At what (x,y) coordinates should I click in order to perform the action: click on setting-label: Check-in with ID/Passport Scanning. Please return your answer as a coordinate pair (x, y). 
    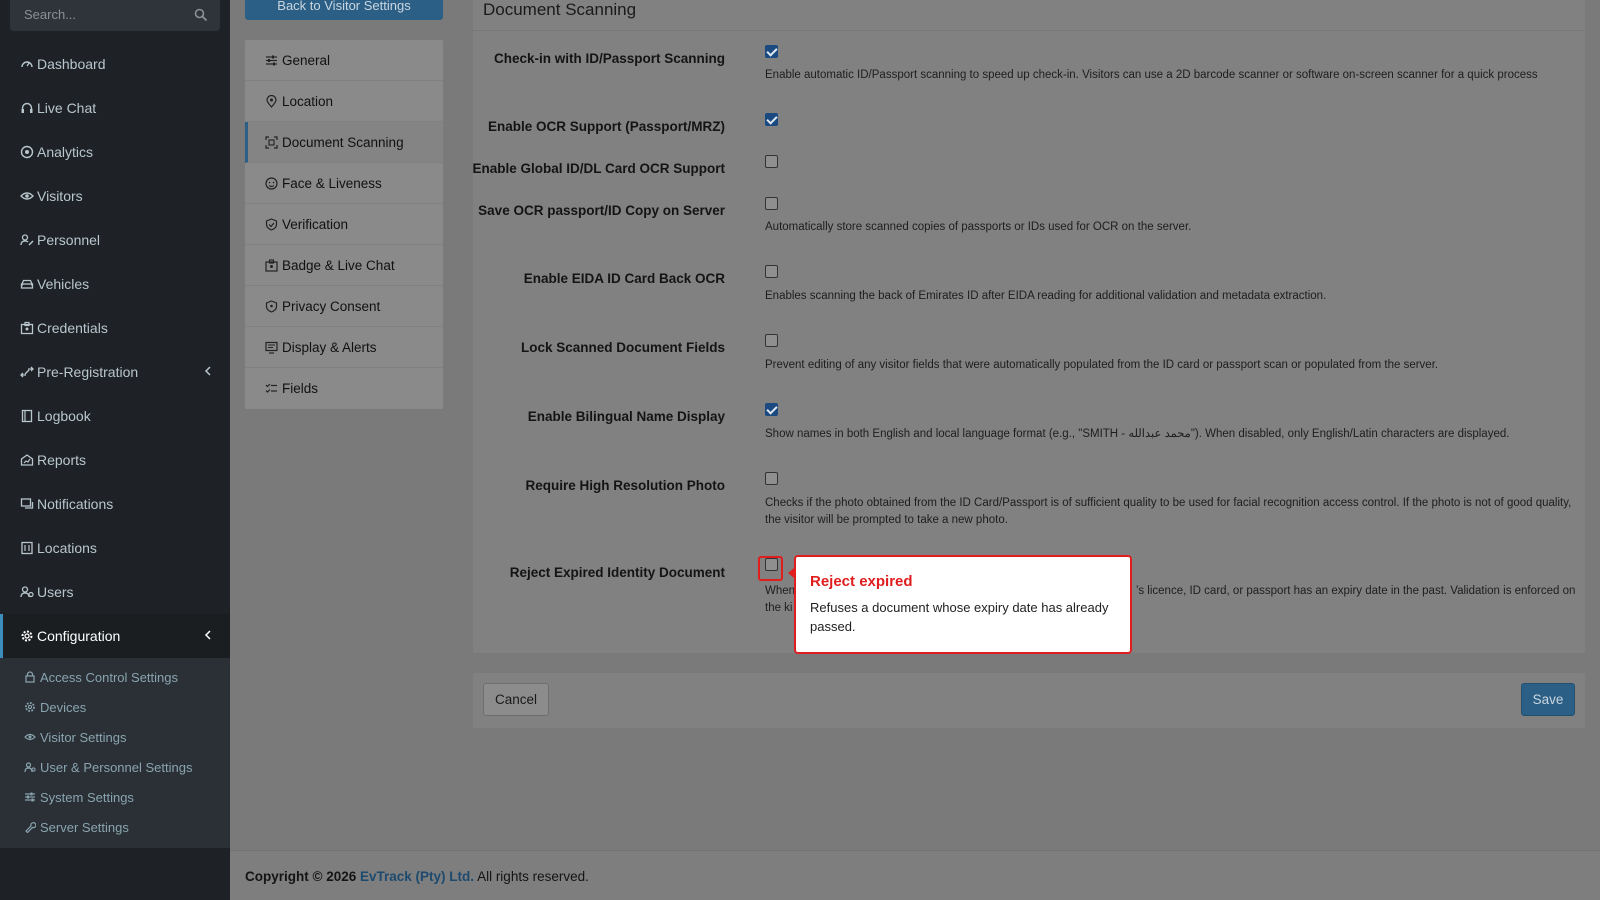
    Looking at the image, I should click on (609, 58).